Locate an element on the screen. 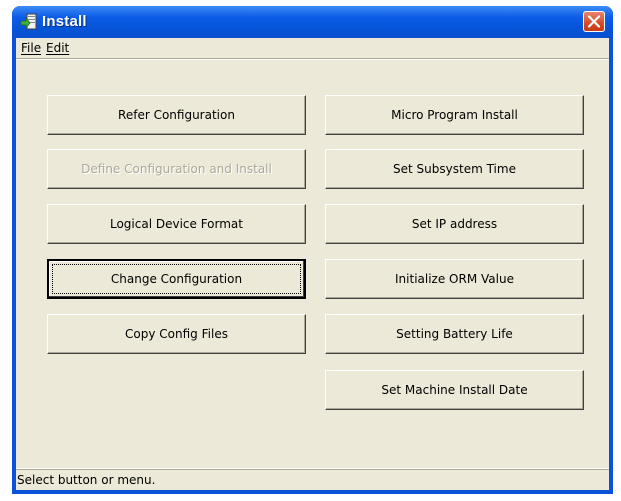 This screenshot has height=501, width=621. initialize-orm-value-button: Initialize ORM Value is located at coordinates (454, 279).